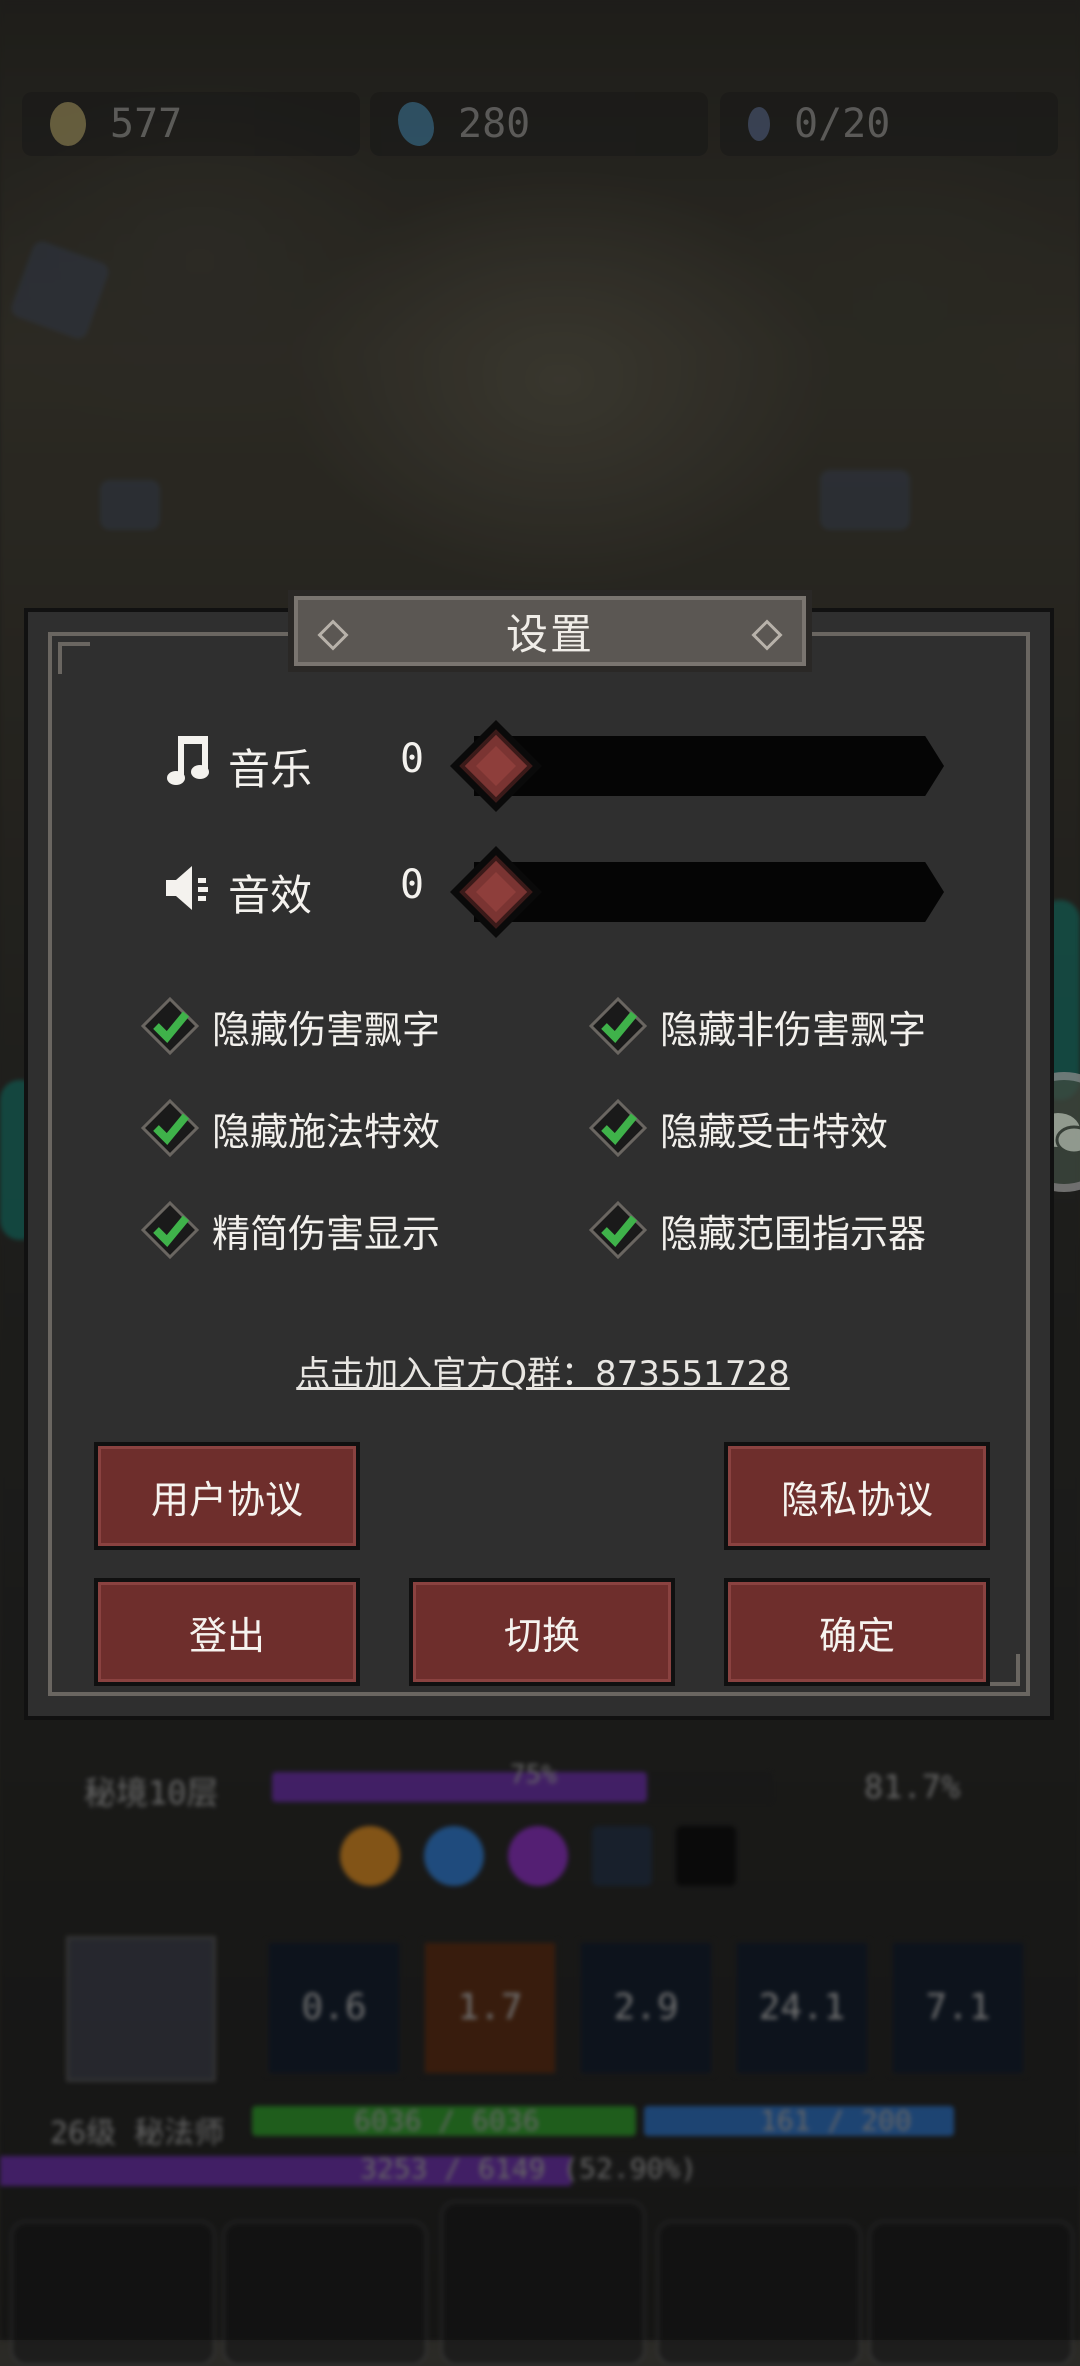 The height and width of the screenshot is (2366, 1080). I want to click on option-hide-non-damage-text: 隐藏非伤害飘字, so click(757, 1026).